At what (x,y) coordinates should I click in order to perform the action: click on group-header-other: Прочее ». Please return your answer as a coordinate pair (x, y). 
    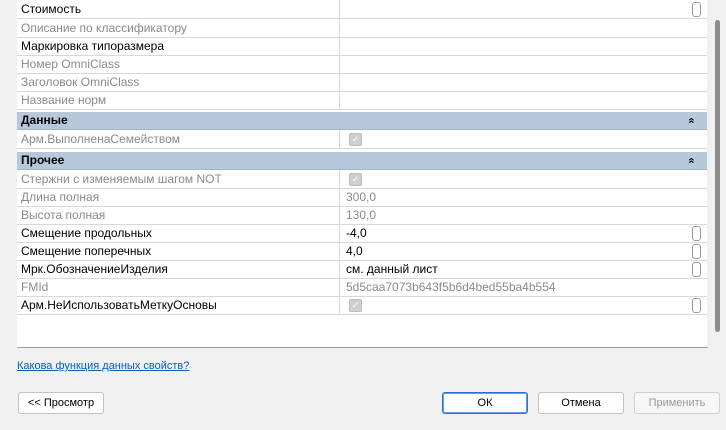
    Looking at the image, I should click on (362, 161).